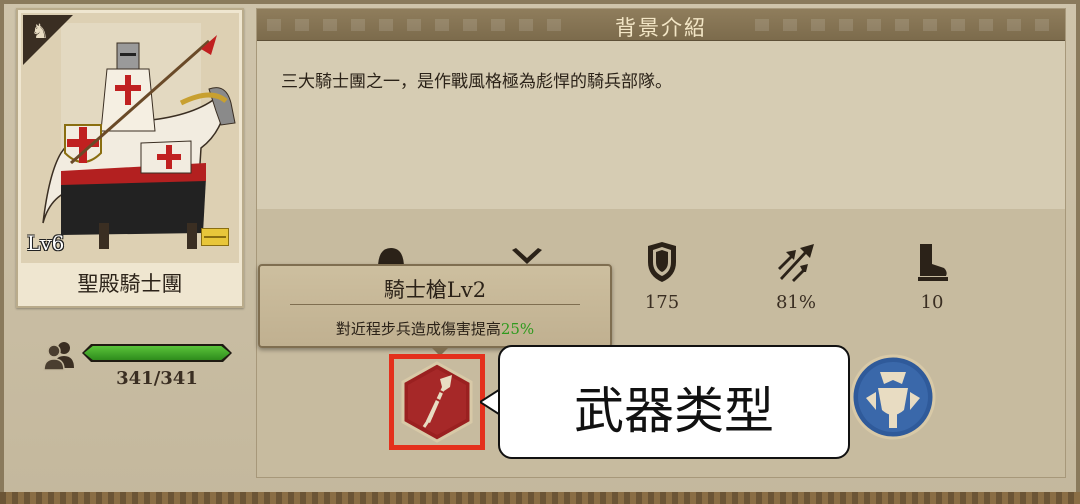 This screenshot has width=1080, height=504. I want to click on tooltip-divider, so click(435, 304).